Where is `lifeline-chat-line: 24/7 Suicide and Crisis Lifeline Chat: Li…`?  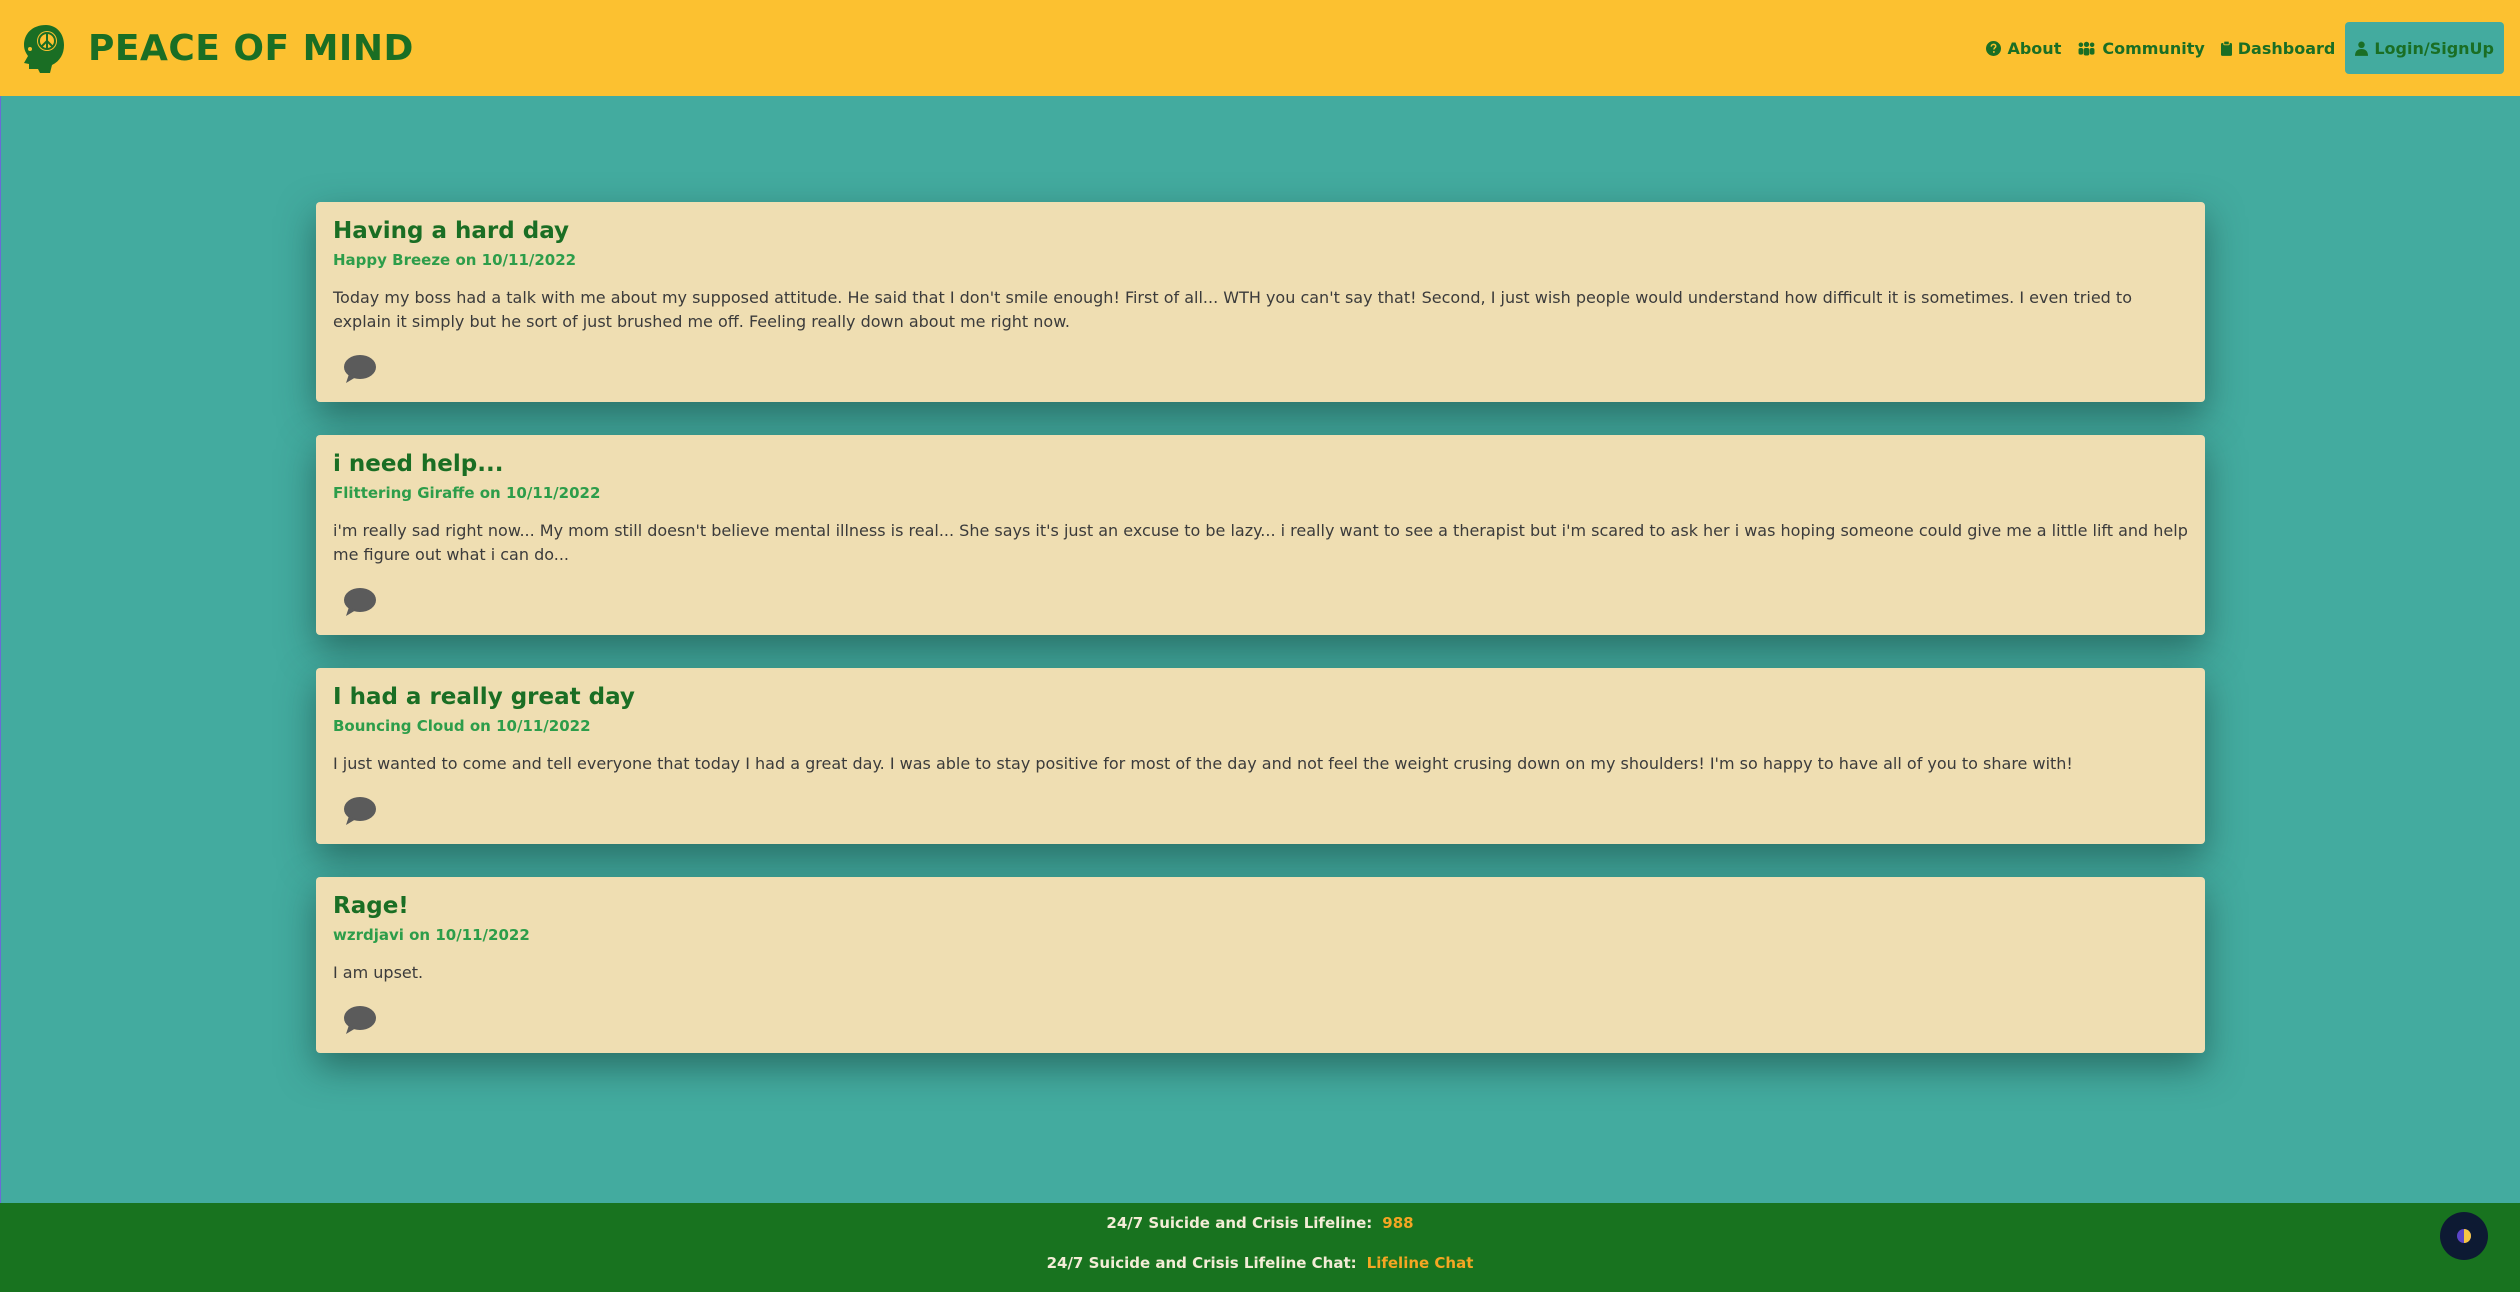 lifeline-chat-line: 24/7 Suicide and Crisis Lifeline Chat: Li… is located at coordinates (1260, 1263).